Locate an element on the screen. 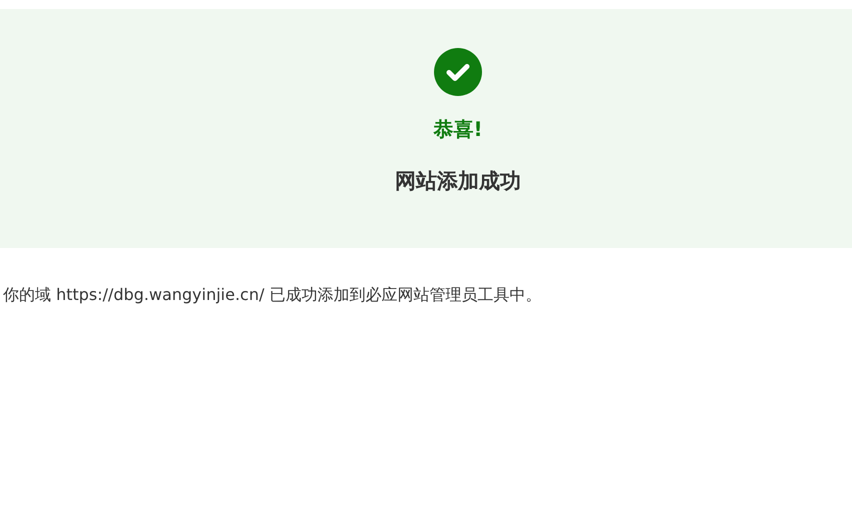 This screenshot has height=528, width=852. banner-heading: 恭喜! is located at coordinates (458, 129).